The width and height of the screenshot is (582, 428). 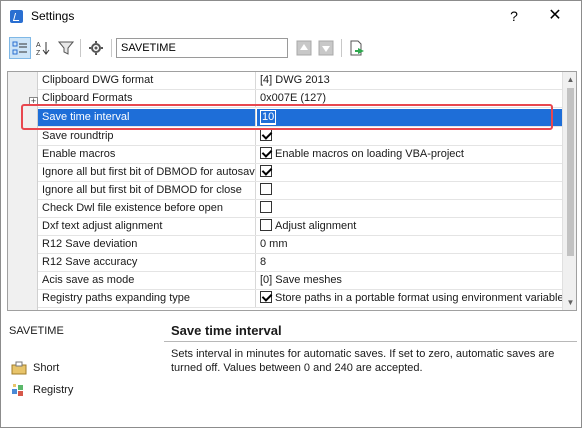 I want to click on property-name: Clipboard DWG format, so click(x=147, y=80).